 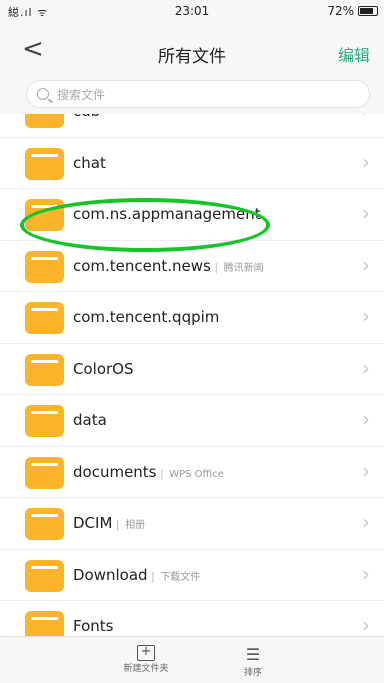 What do you see at coordinates (252, 673) in the screenshot?
I see `sort-label: 排序` at bounding box center [252, 673].